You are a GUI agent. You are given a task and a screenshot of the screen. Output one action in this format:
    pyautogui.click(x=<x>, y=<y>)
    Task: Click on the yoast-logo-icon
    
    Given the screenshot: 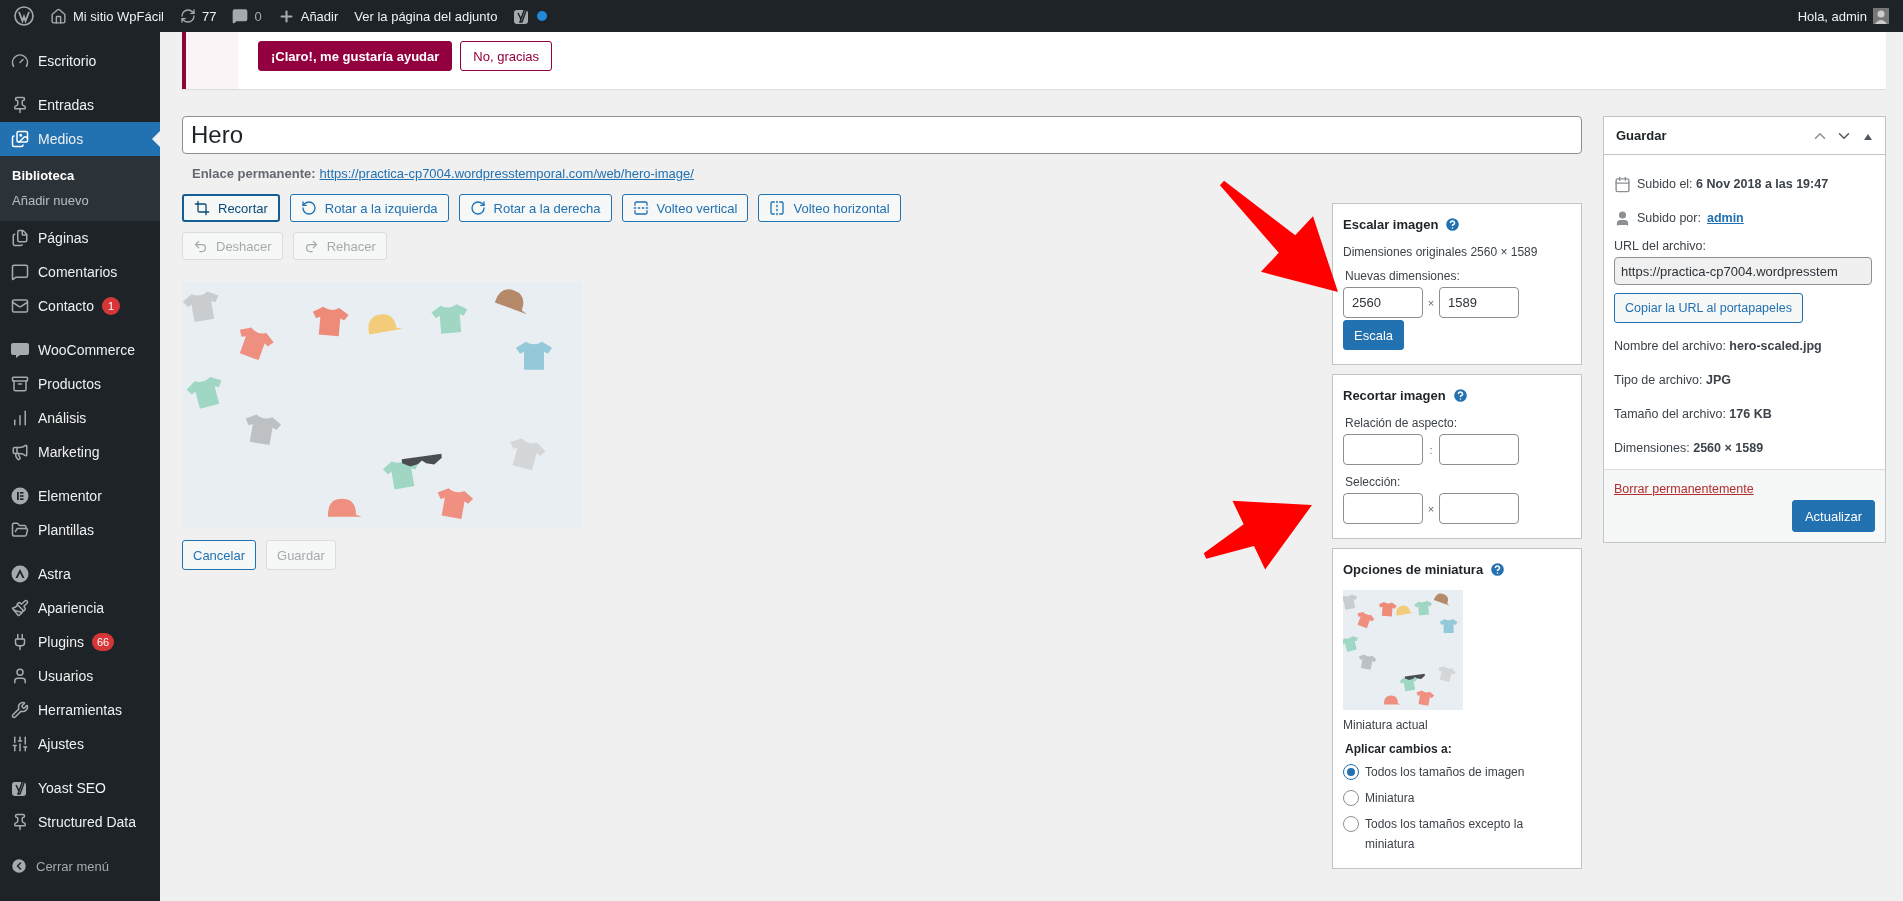 What is the action you would take?
    pyautogui.click(x=20, y=788)
    